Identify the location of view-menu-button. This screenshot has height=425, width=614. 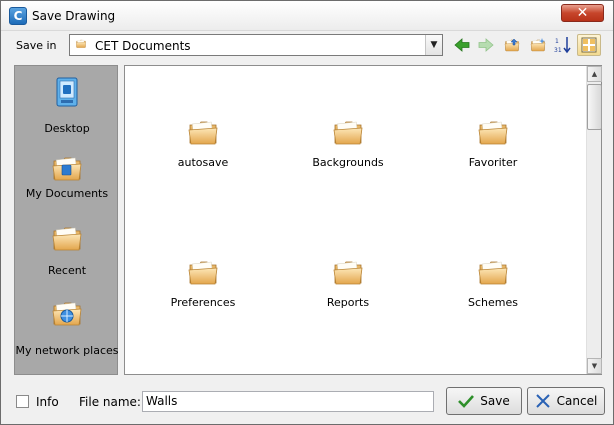
(589, 45).